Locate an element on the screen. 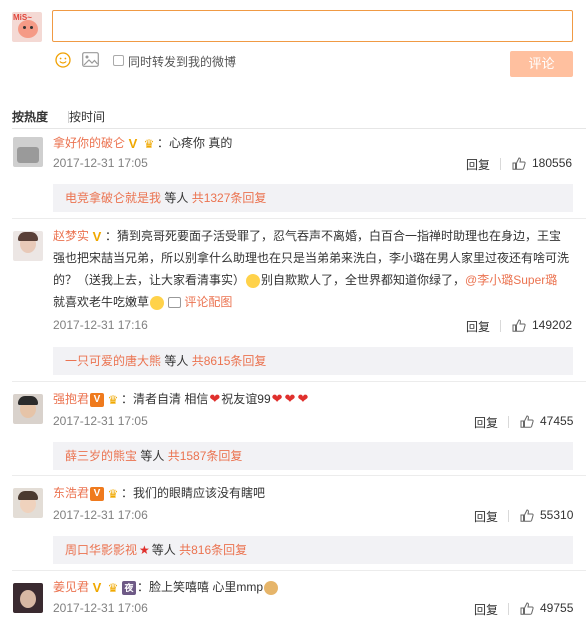  comment-content: ：心疼你 真的 is located at coordinates (195, 143).